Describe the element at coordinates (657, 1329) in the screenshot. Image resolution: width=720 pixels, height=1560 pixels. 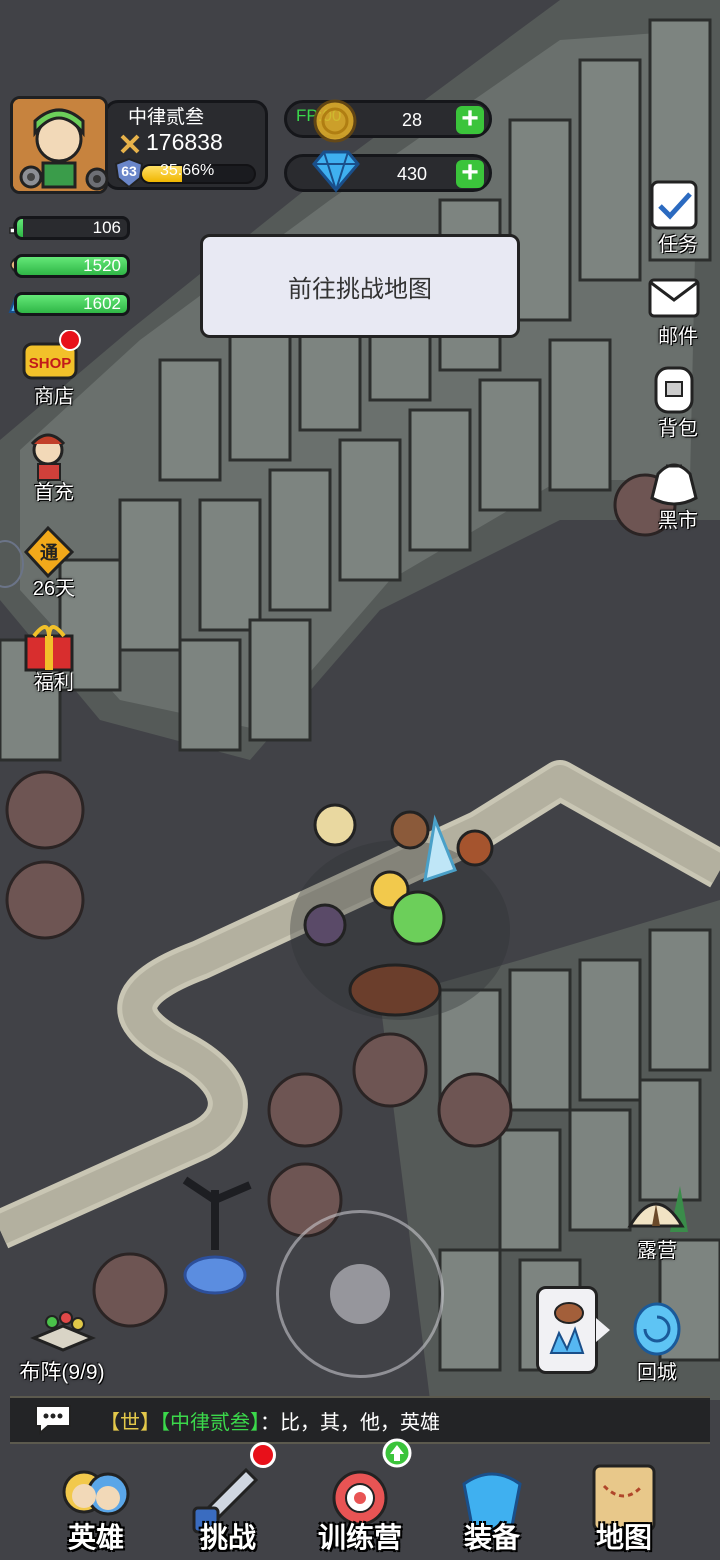
I see `portal-icon` at that location.